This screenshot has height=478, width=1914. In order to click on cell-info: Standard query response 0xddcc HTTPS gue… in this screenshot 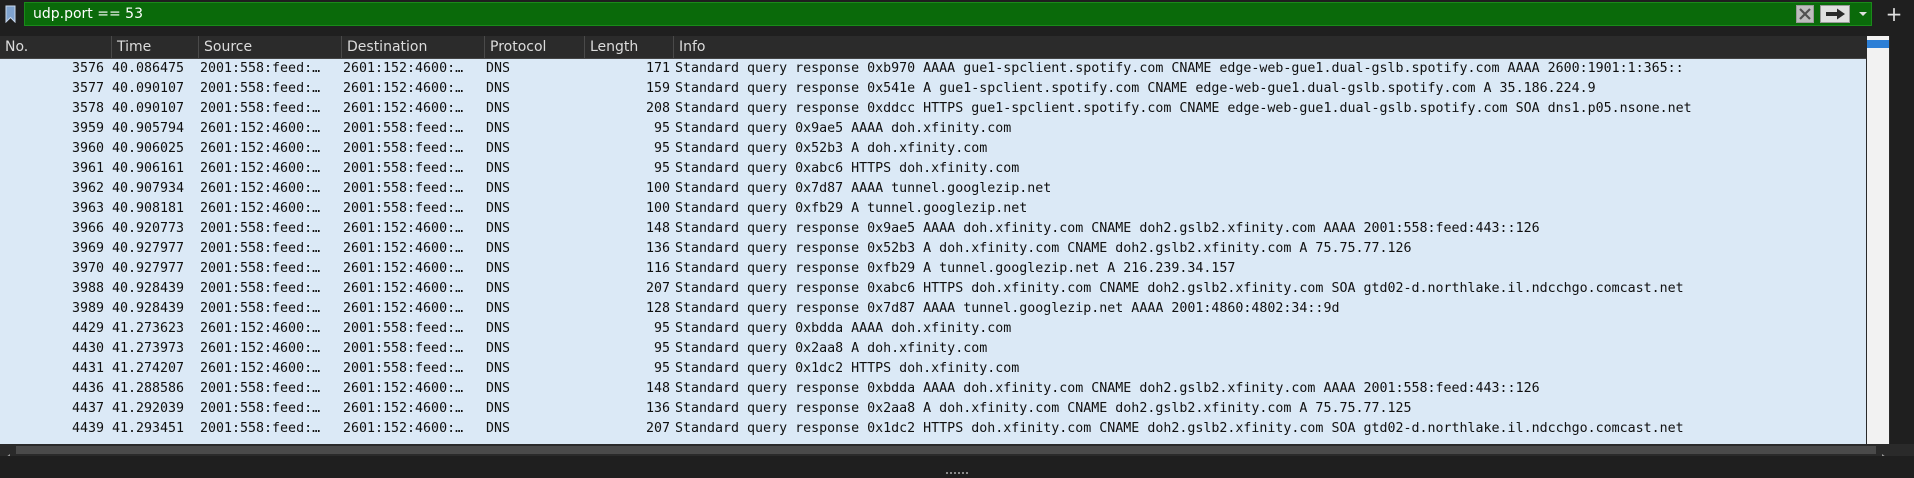, I will do `click(1183, 108)`.